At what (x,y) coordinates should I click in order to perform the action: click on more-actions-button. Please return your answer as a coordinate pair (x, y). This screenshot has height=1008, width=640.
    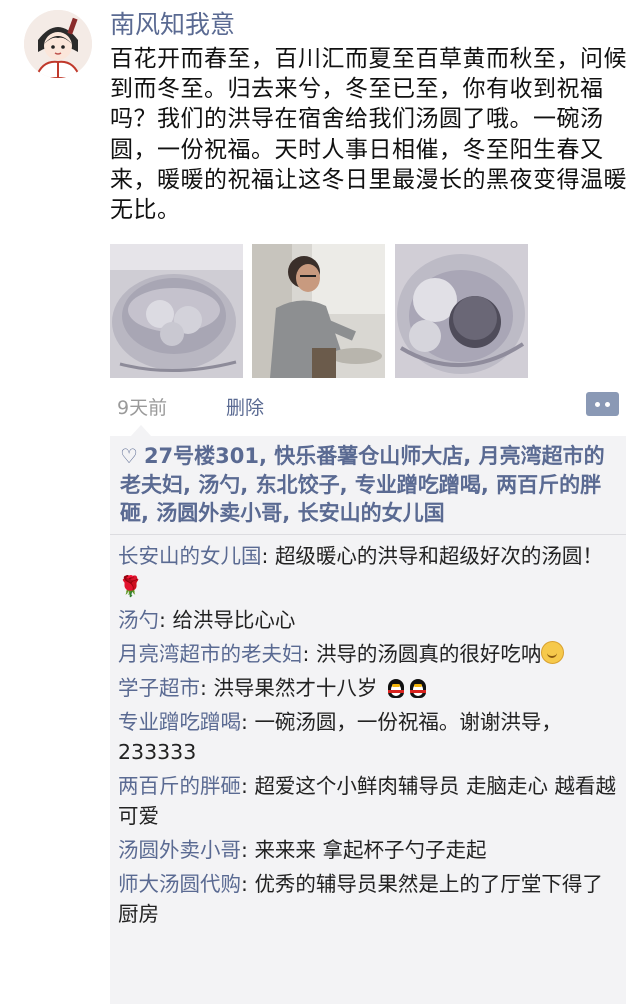
    Looking at the image, I should click on (602, 404).